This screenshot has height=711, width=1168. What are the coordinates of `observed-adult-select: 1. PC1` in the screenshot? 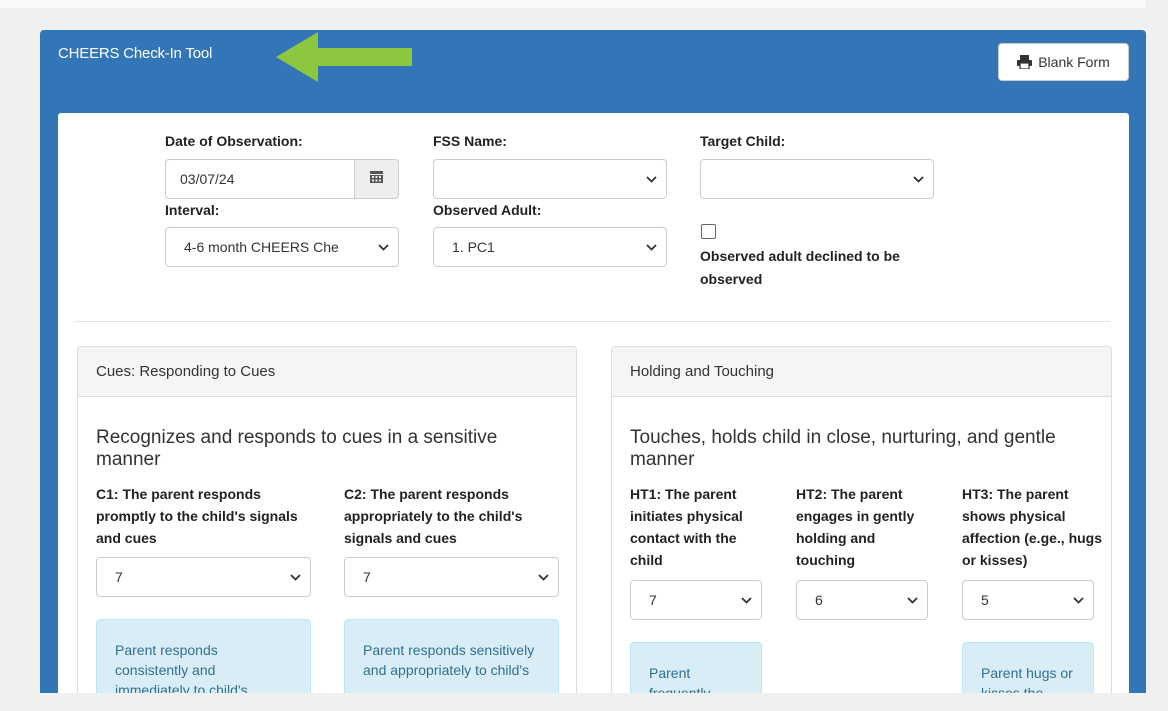 It's located at (550, 247).